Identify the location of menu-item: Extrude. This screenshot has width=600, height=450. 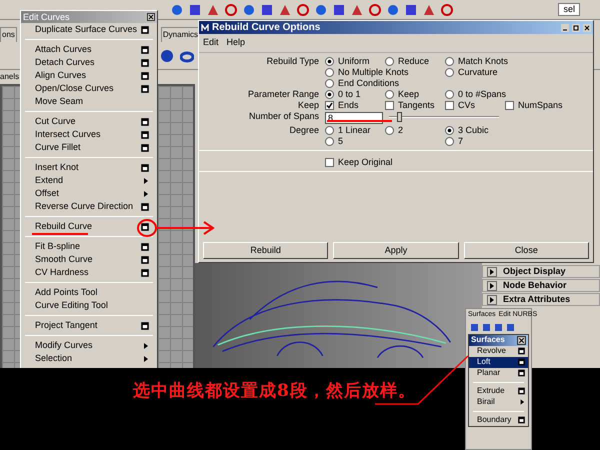
(498, 391).